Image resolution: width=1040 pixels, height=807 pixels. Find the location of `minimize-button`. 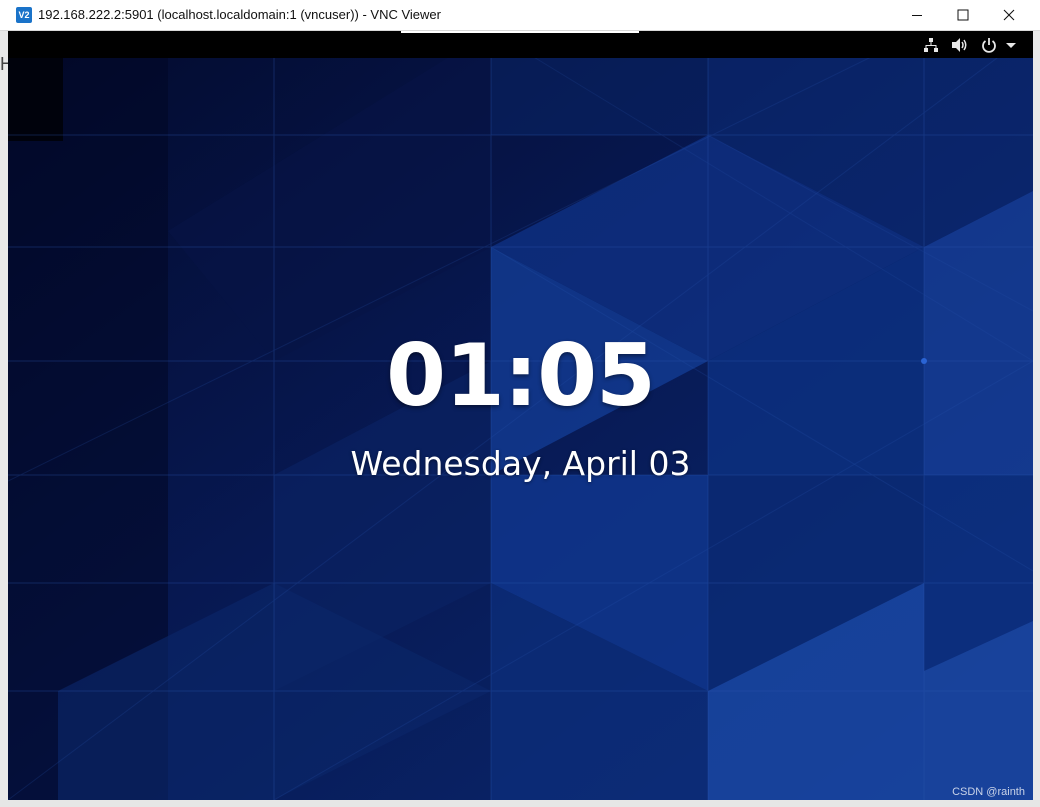

minimize-button is located at coordinates (917, 15).